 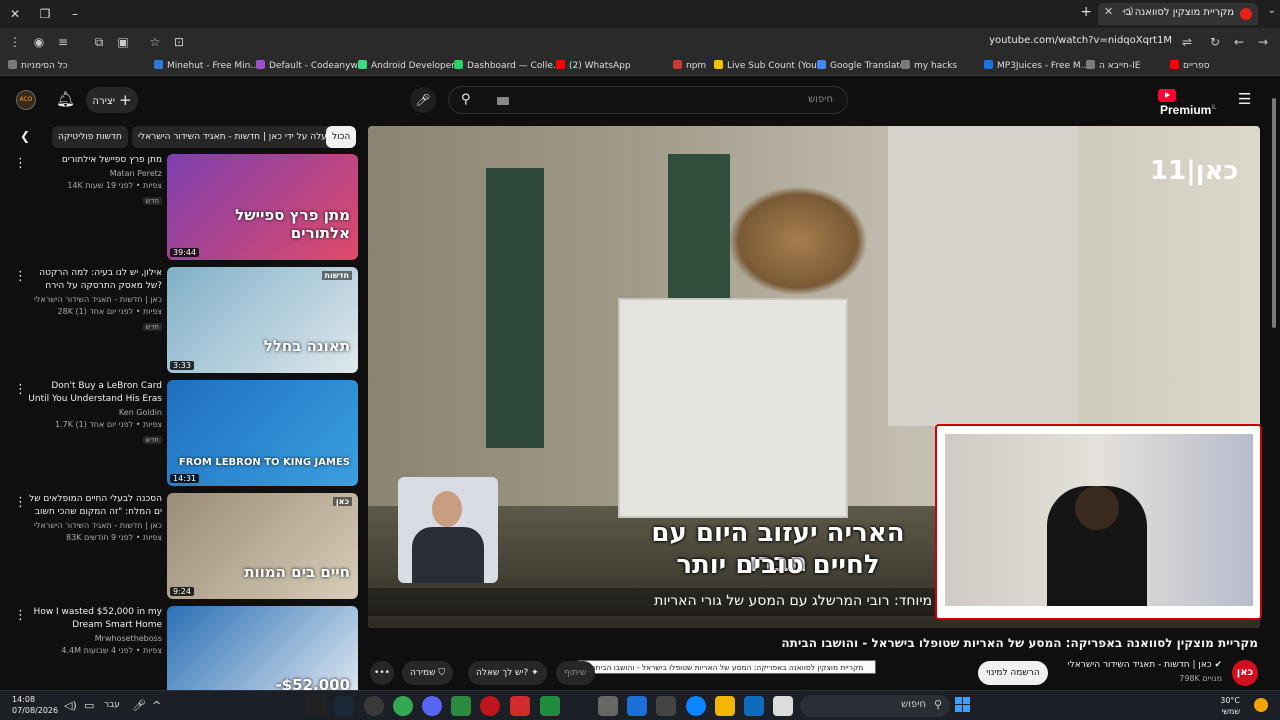 What do you see at coordinates (25, 136) in the screenshot?
I see `chevron-left-icon: ❮` at bounding box center [25, 136].